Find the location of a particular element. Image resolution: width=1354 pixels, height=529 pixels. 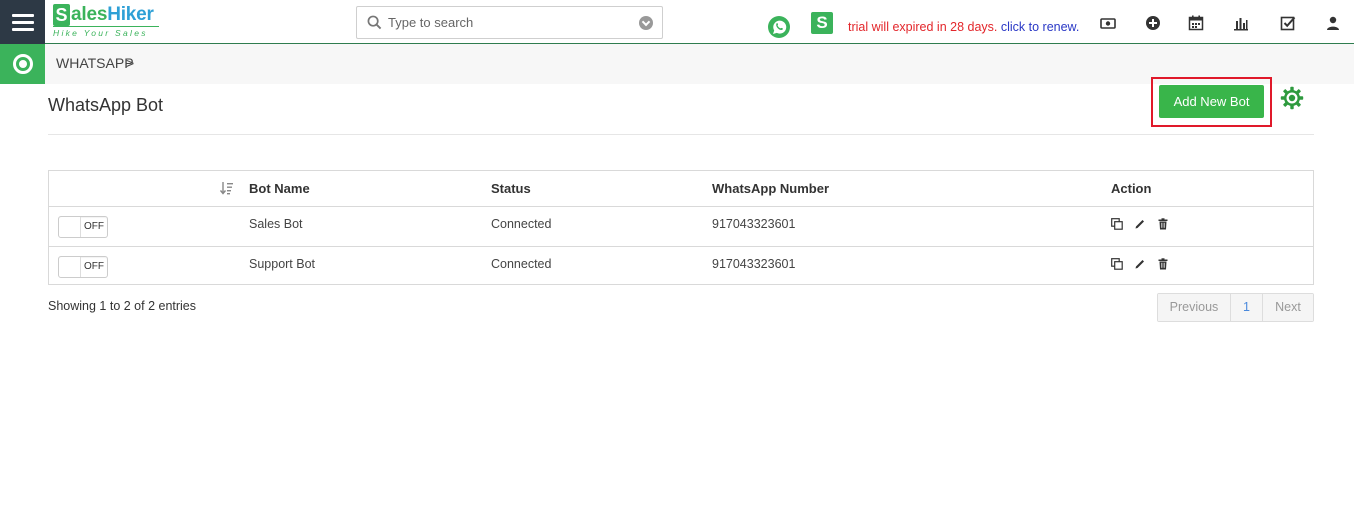

highlight-box: Add New Bot is located at coordinates (1211, 102).